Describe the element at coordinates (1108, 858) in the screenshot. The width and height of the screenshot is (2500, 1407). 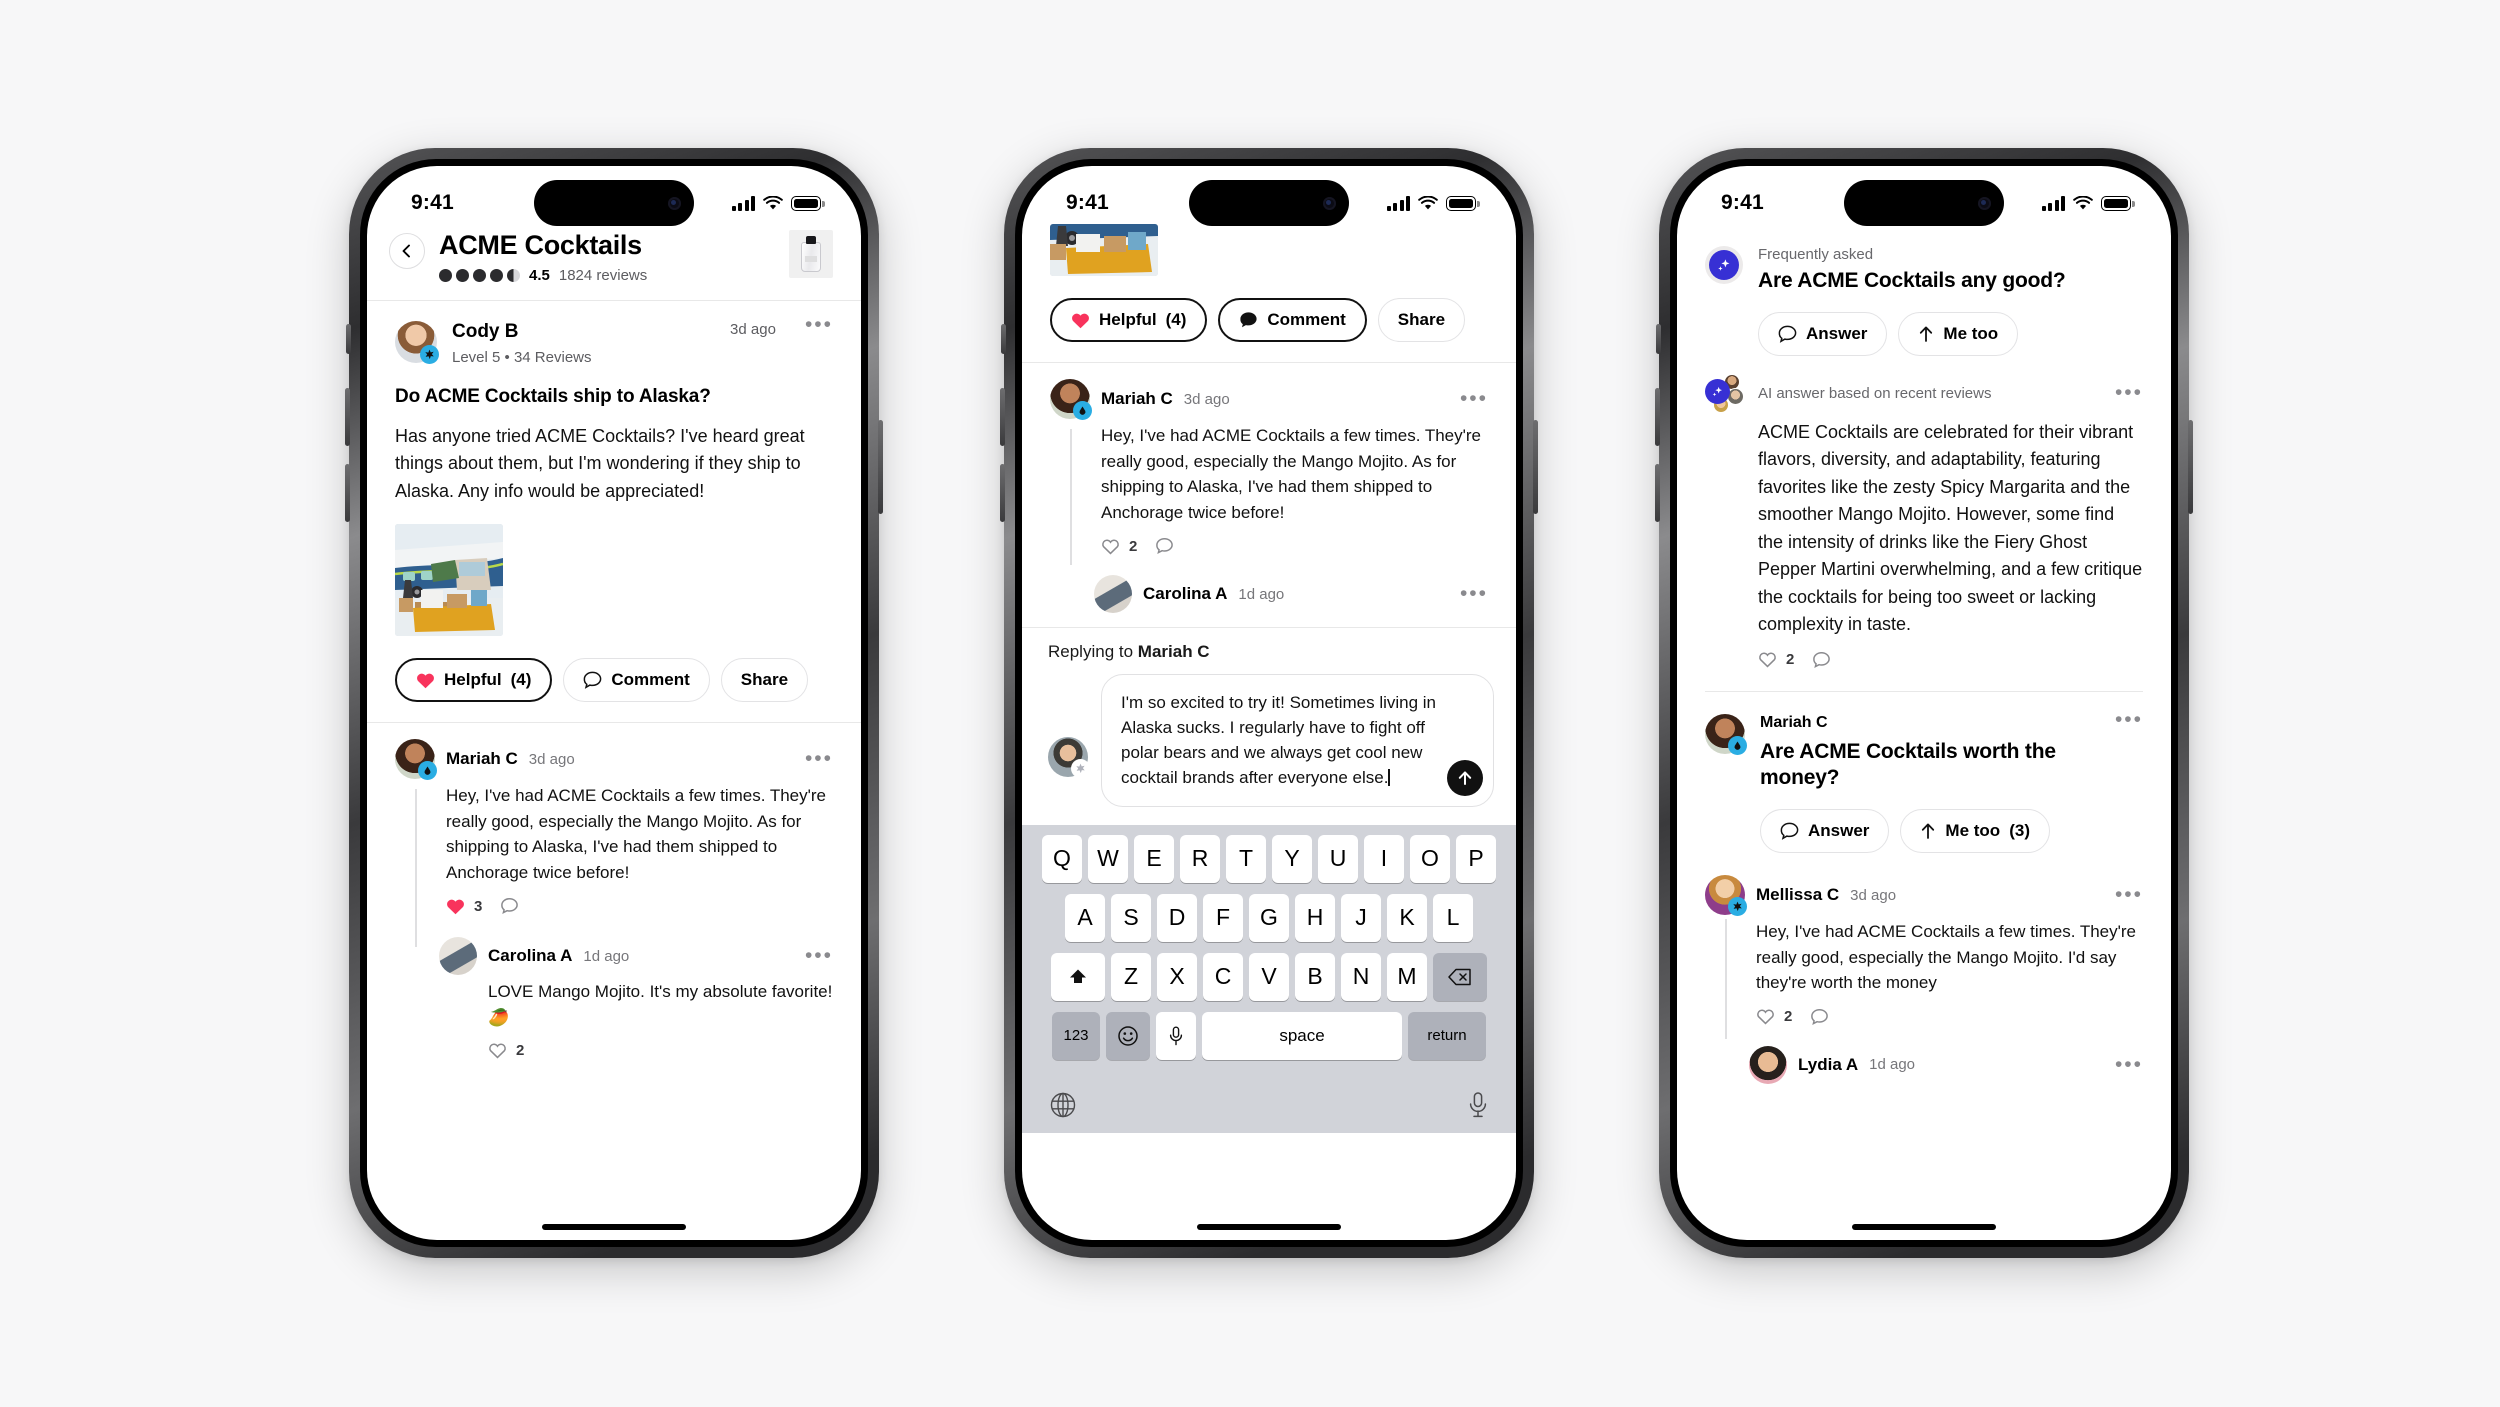
I see `key-w: W` at that location.